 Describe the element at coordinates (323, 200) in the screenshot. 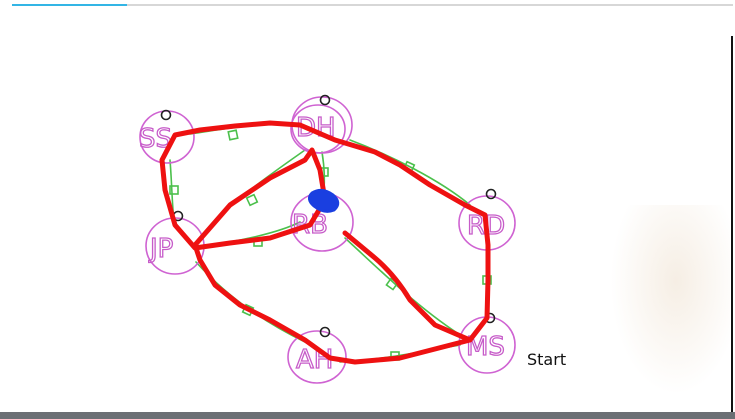

I see `current-position-marker` at that location.